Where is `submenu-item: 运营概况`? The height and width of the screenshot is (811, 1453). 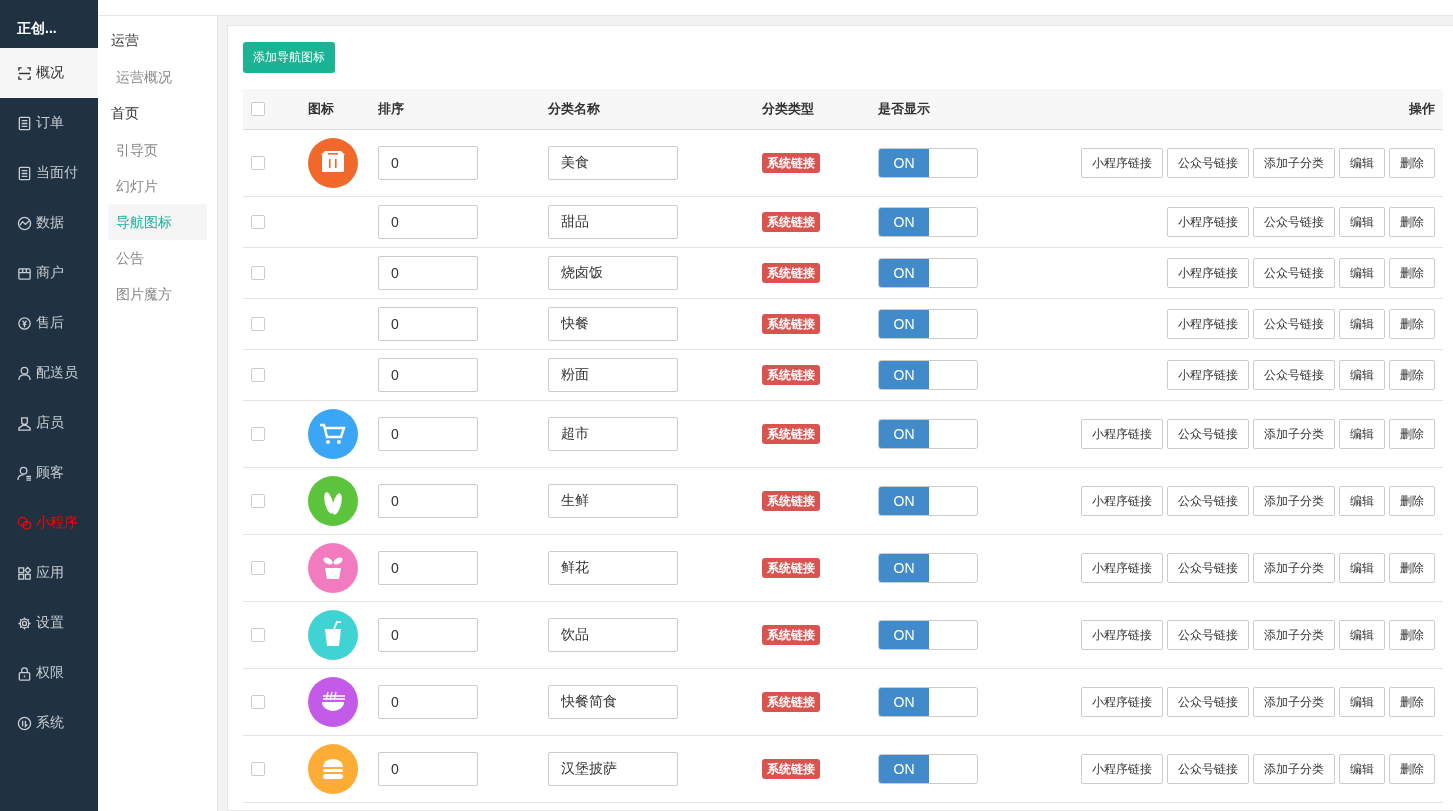 submenu-item: 运营概况 is located at coordinates (157, 77).